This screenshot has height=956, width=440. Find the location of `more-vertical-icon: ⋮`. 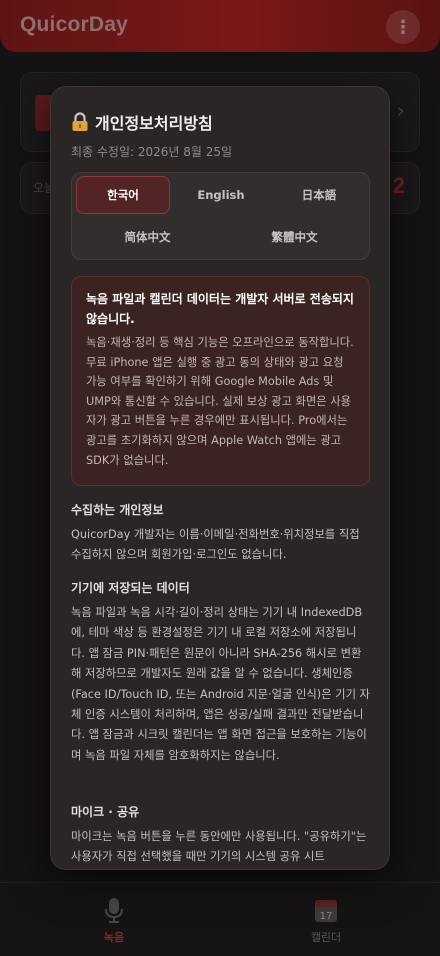

more-vertical-icon: ⋮ is located at coordinates (403, 27).